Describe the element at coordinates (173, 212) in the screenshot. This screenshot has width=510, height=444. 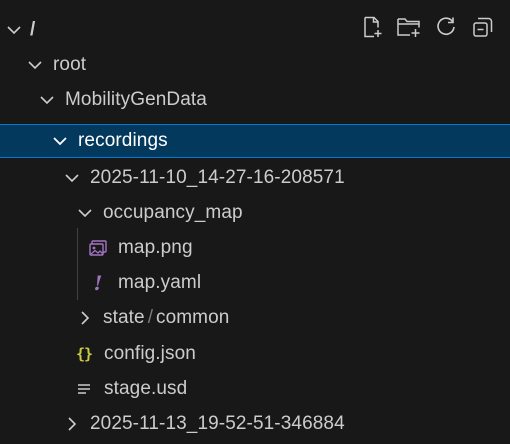
I see `tree-item-label: occupancy_map` at that location.